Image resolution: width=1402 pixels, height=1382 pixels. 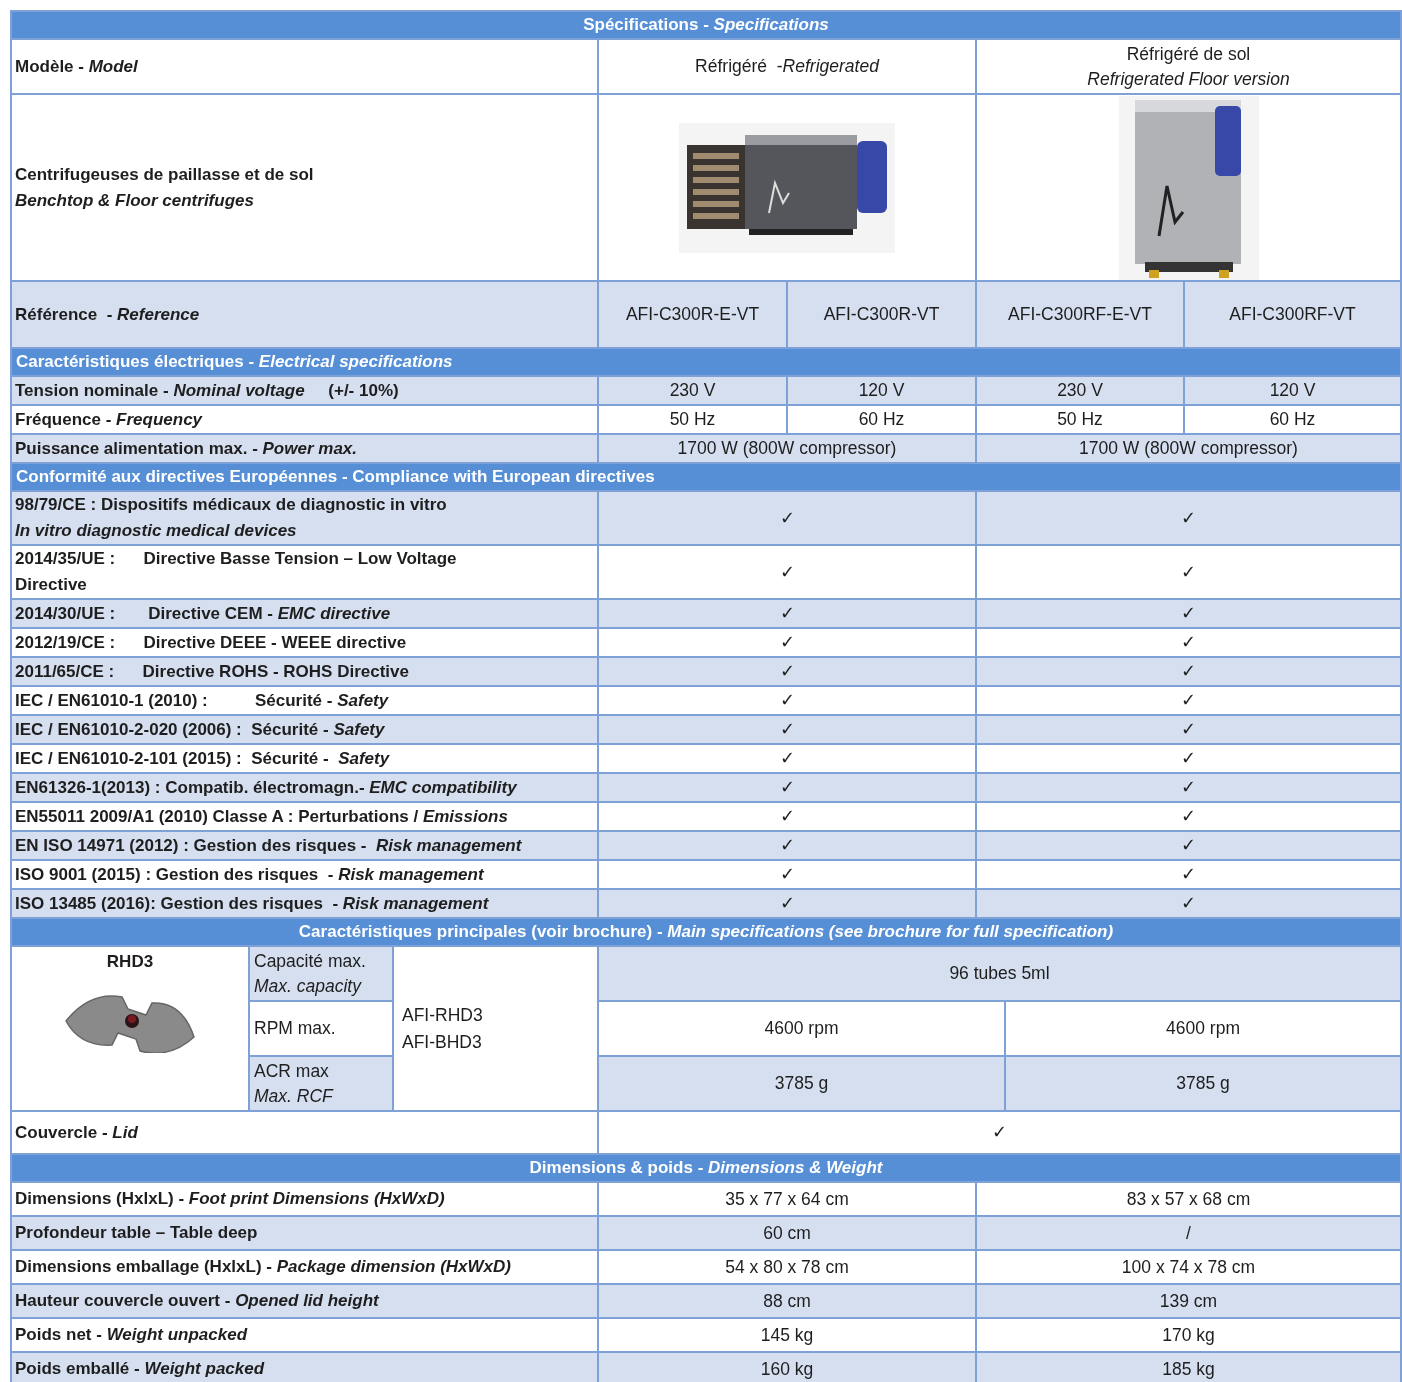 What do you see at coordinates (1080, 314) in the screenshot?
I see `table-cell: AFI-C300RF-E-VT` at bounding box center [1080, 314].